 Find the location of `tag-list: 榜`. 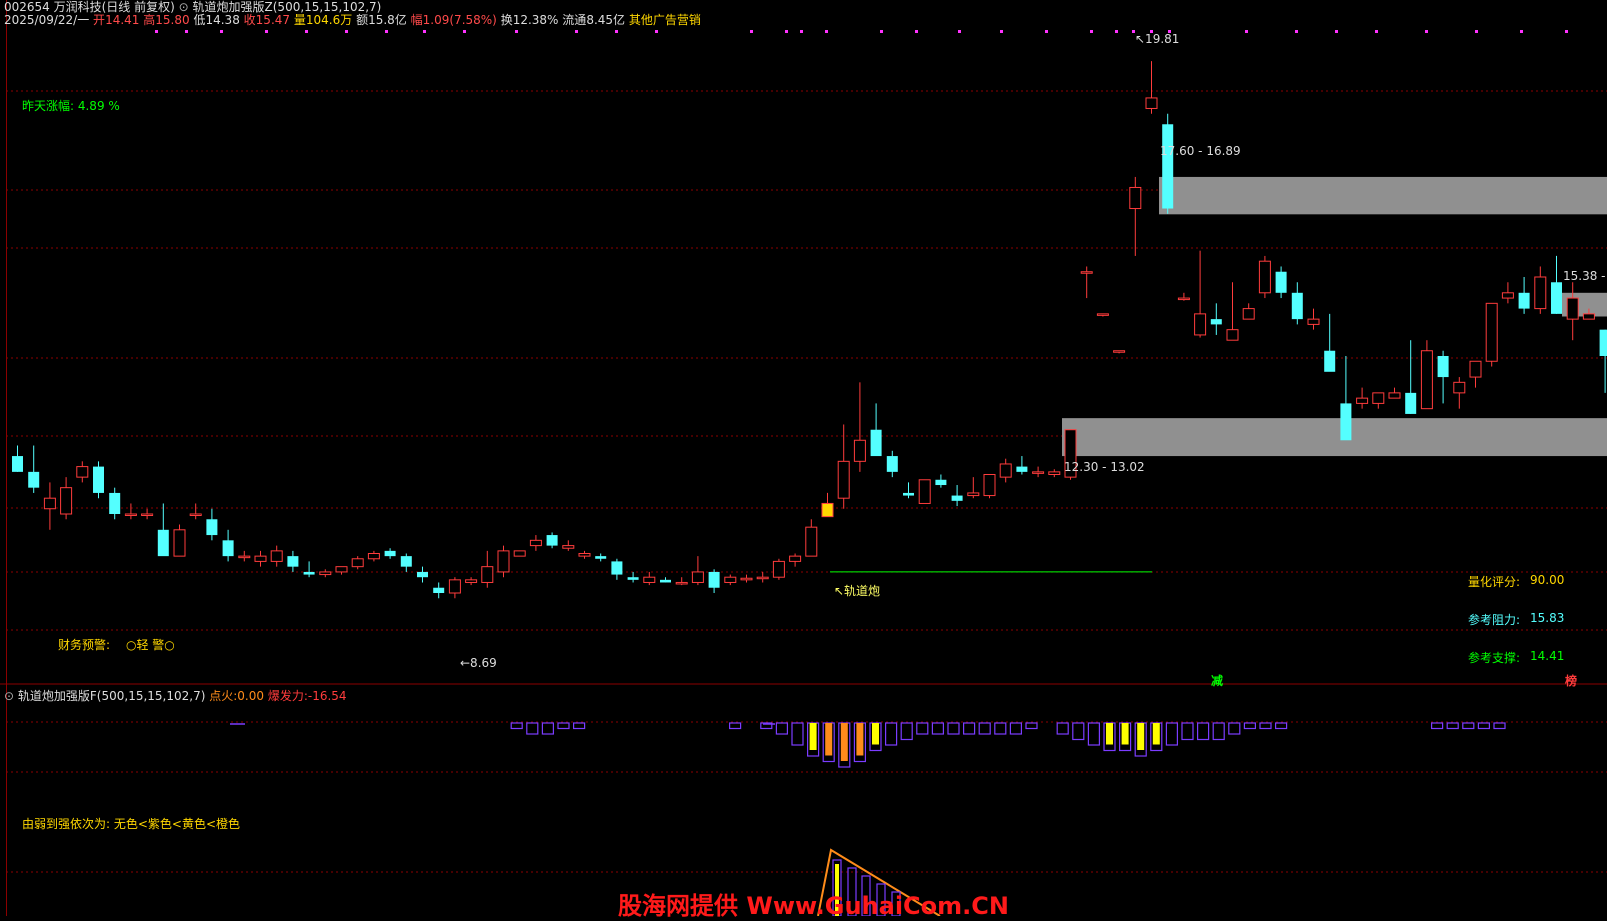

tag-list: 榜 is located at coordinates (1571, 681).